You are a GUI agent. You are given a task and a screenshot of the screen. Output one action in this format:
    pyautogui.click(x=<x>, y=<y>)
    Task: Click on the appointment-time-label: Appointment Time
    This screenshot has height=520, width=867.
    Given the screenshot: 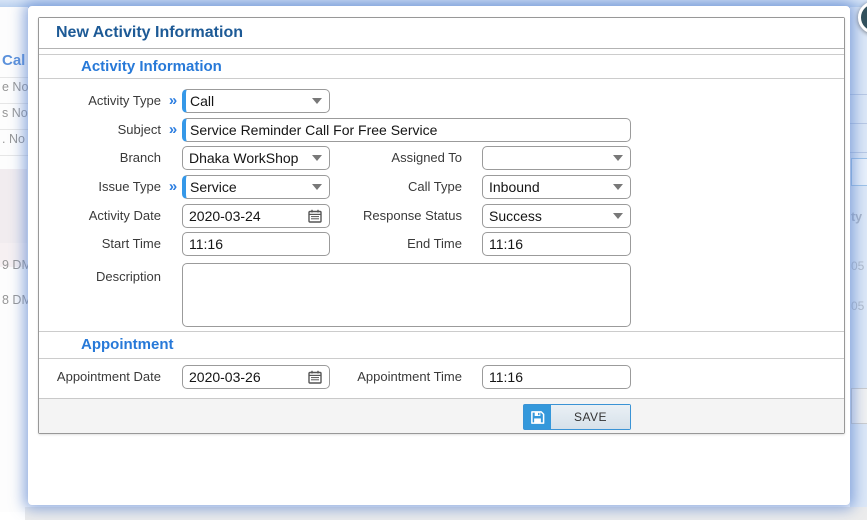 What is the action you would take?
    pyautogui.click(x=409, y=376)
    